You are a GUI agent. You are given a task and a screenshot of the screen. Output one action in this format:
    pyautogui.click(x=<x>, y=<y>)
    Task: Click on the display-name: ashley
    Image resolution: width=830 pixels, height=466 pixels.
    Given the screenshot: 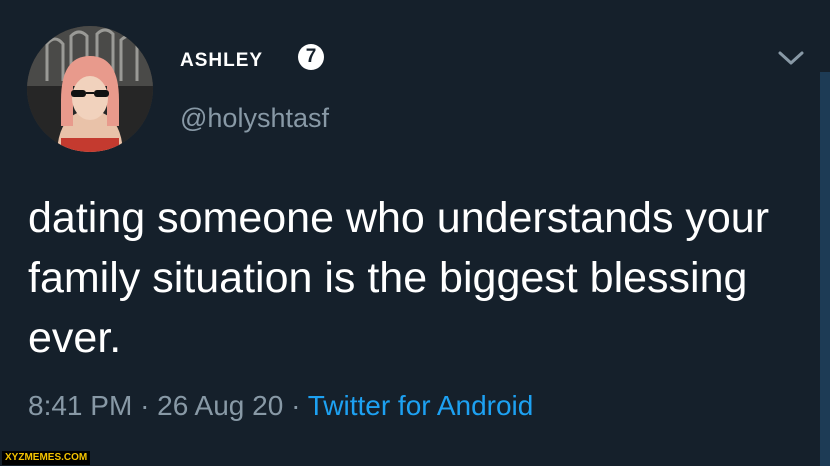 What is the action you would take?
    pyautogui.click(x=221, y=57)
    